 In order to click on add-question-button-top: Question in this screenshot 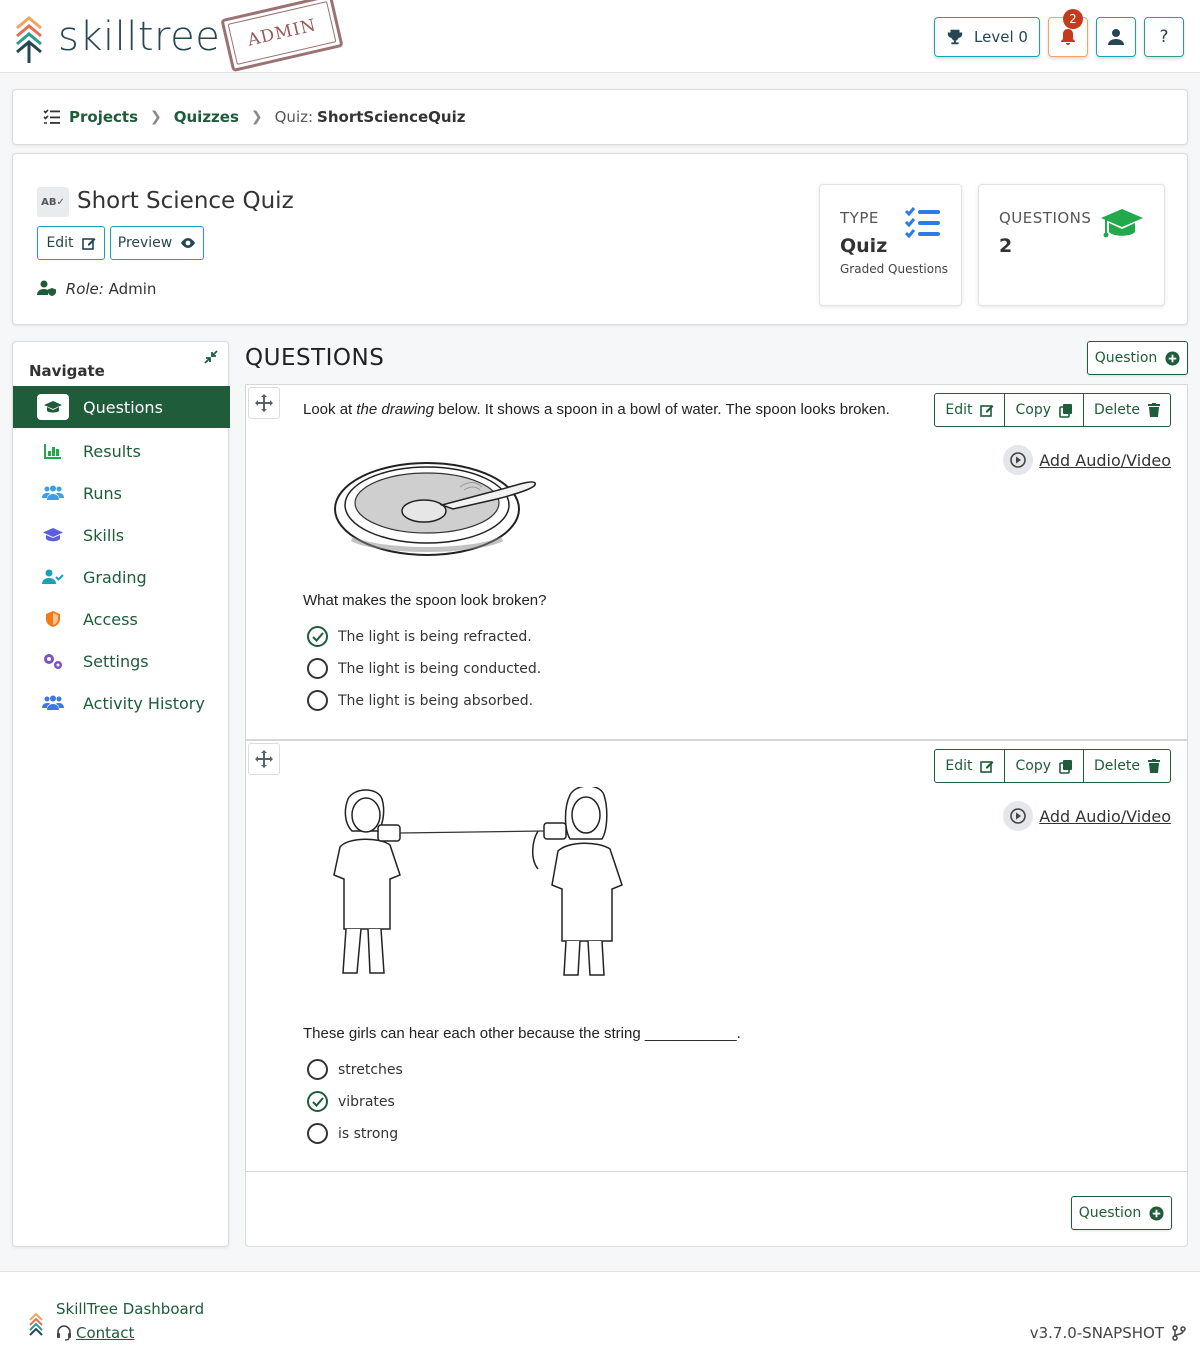, I will do `click(1137, 358)`.